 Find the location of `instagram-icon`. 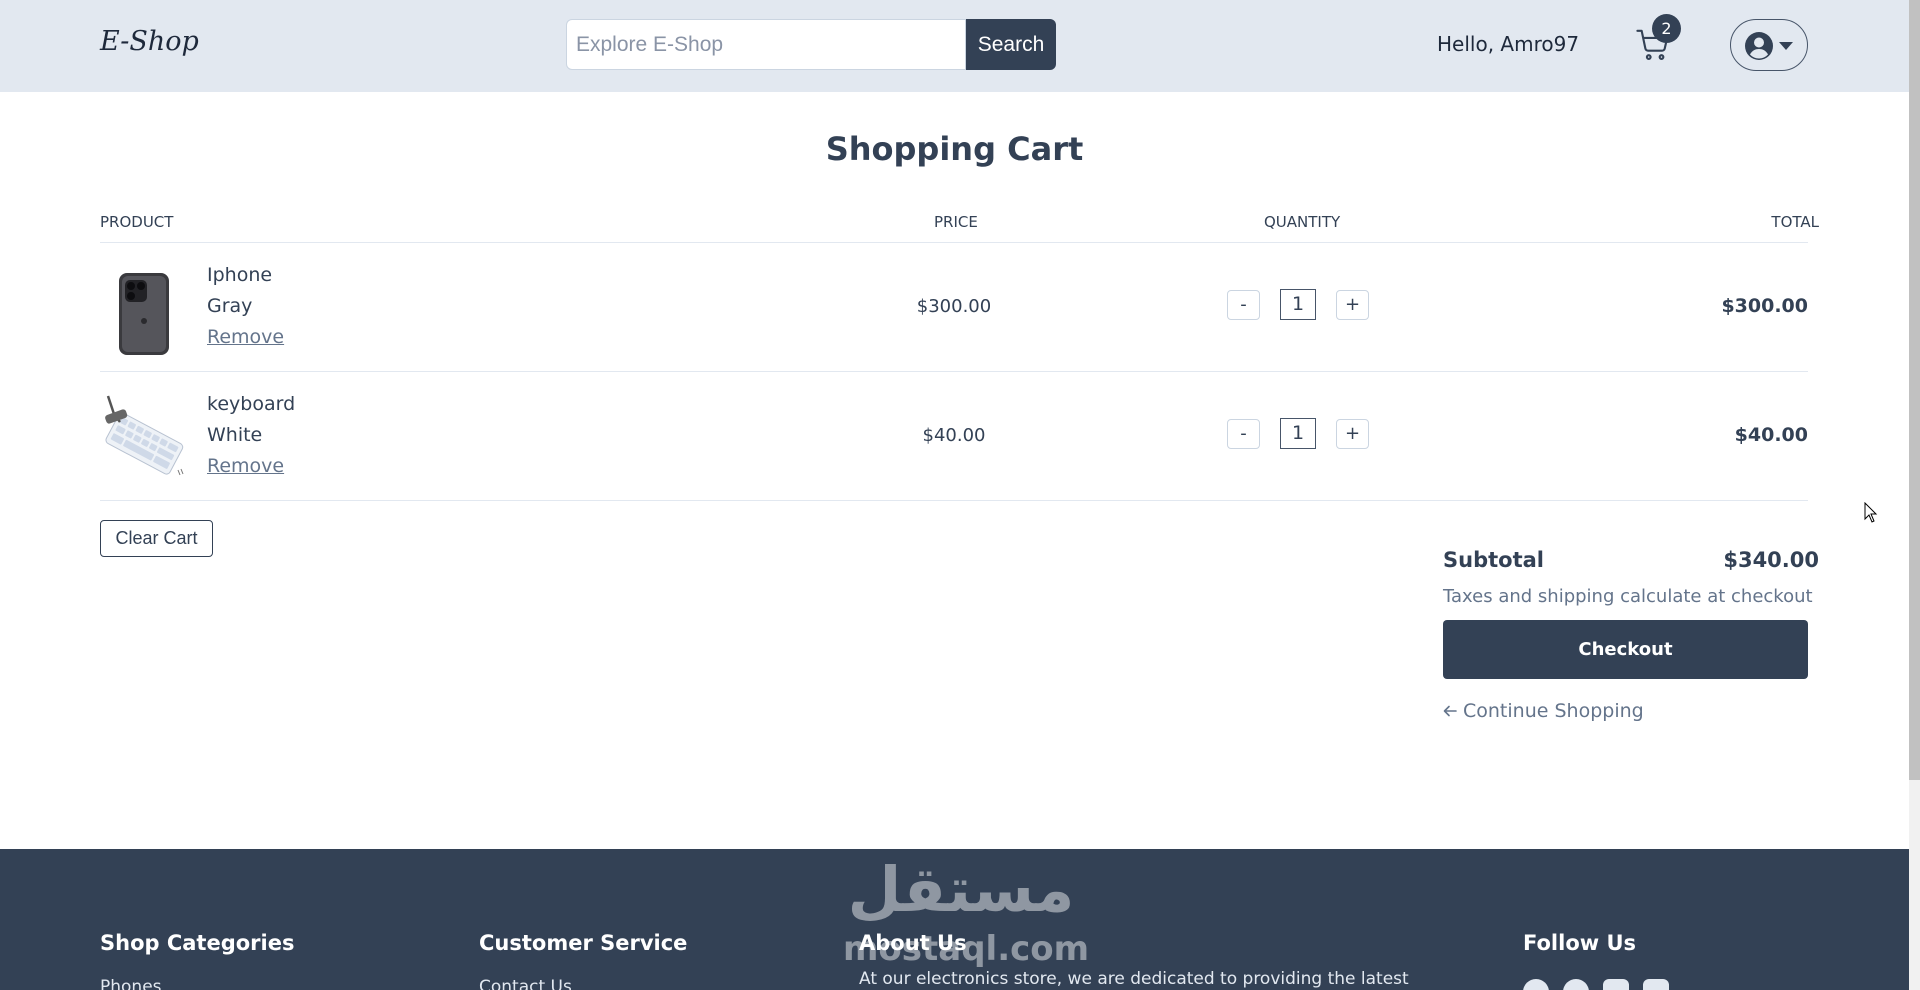

instagram-icon is located at coordinates (1616, 984).